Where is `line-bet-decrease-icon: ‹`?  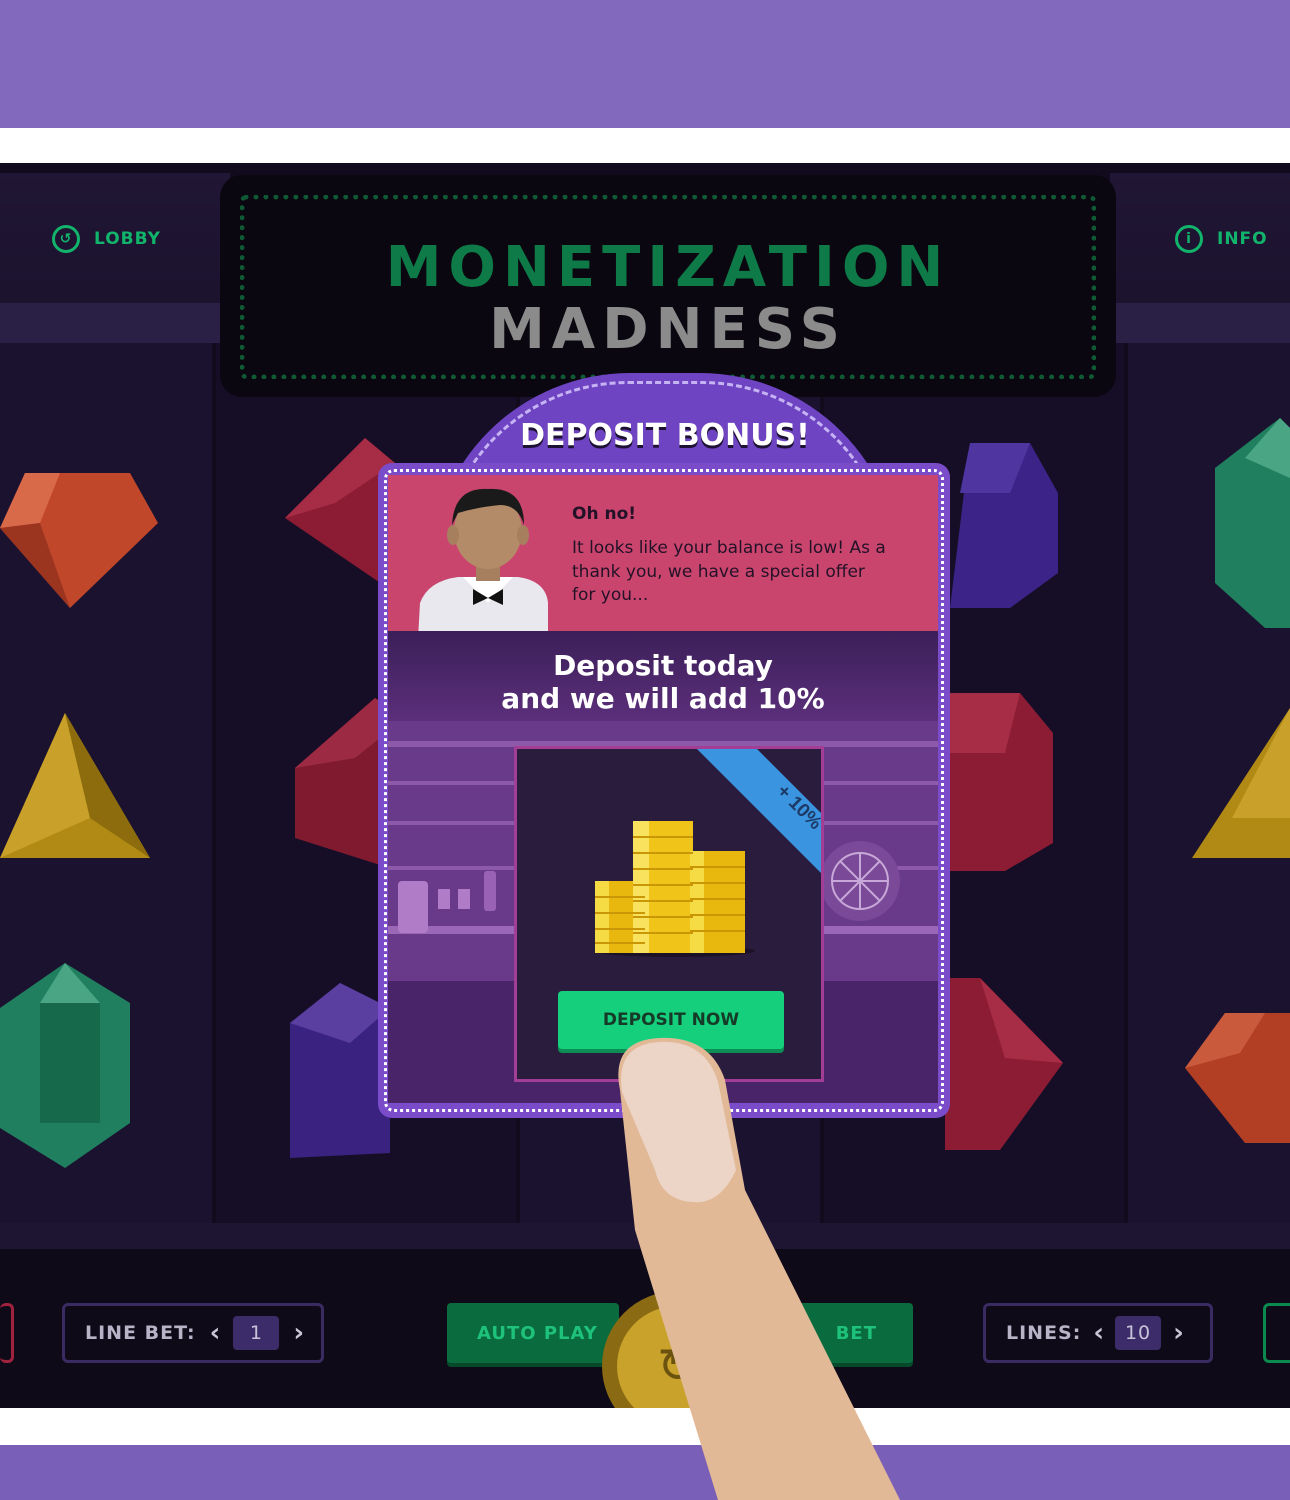
line-bet-decrease-icon: ‹ is located at coordinates (216, 1333).